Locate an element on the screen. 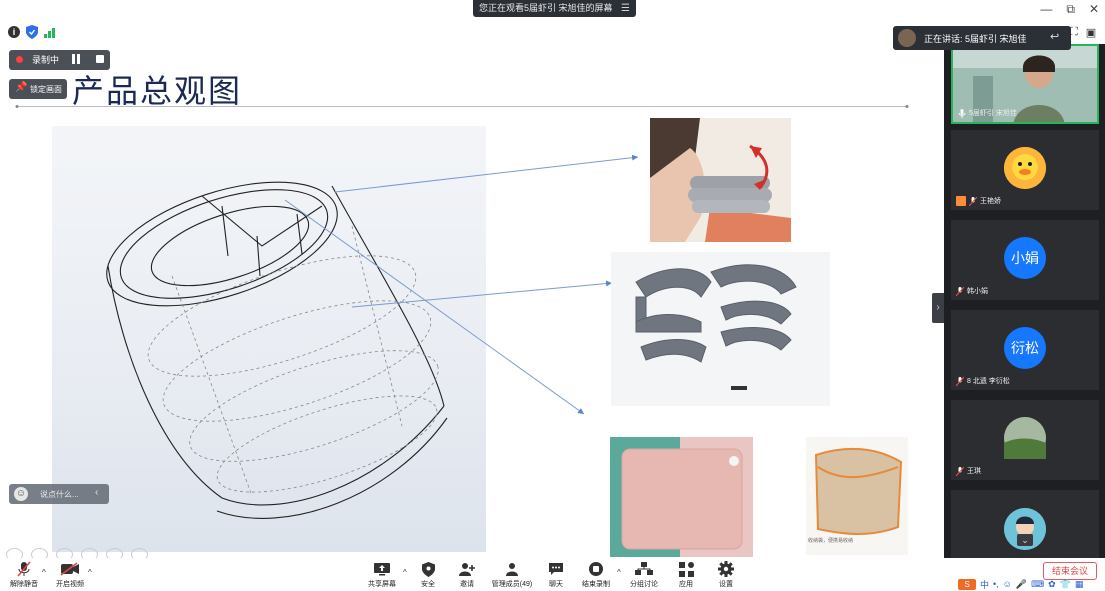 The image size is (1105, 591). participant-name: 5届虾引 宋旭佳 is located at coordinates (993, 113).